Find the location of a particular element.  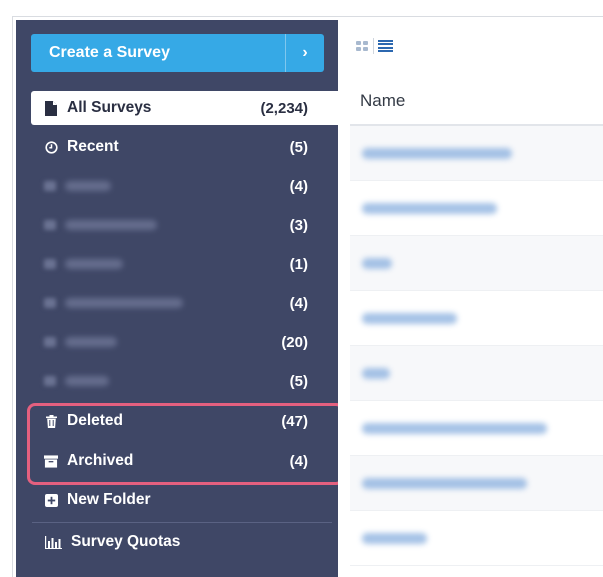

sidebar-item-count: (1) is located at coordinates (298, 264).